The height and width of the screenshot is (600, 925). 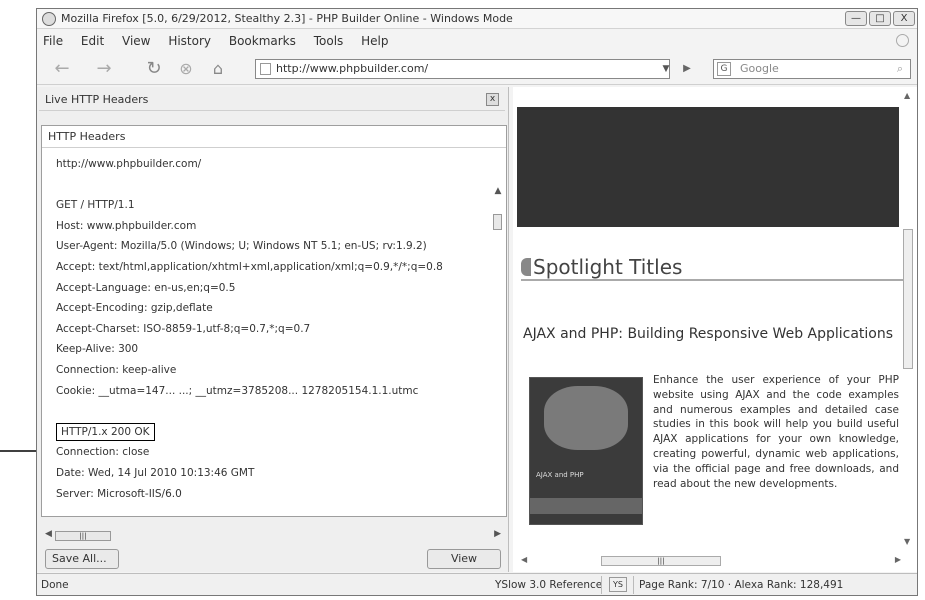 What do you see at coordinates (97, 99) in the screenshot?
I see `sidebar-title: Live HTTP Headers` at bounding box center [97, 99].